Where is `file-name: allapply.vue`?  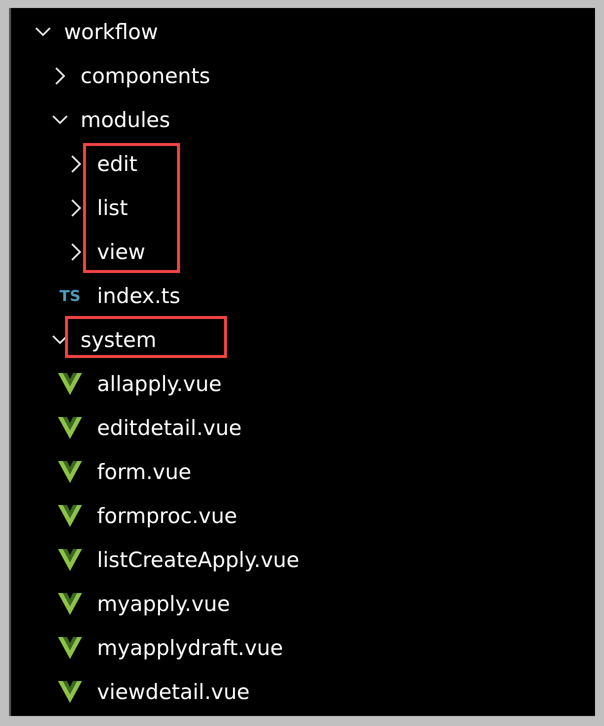
file-name: allapply.vue is located at coordinates (159, 384).